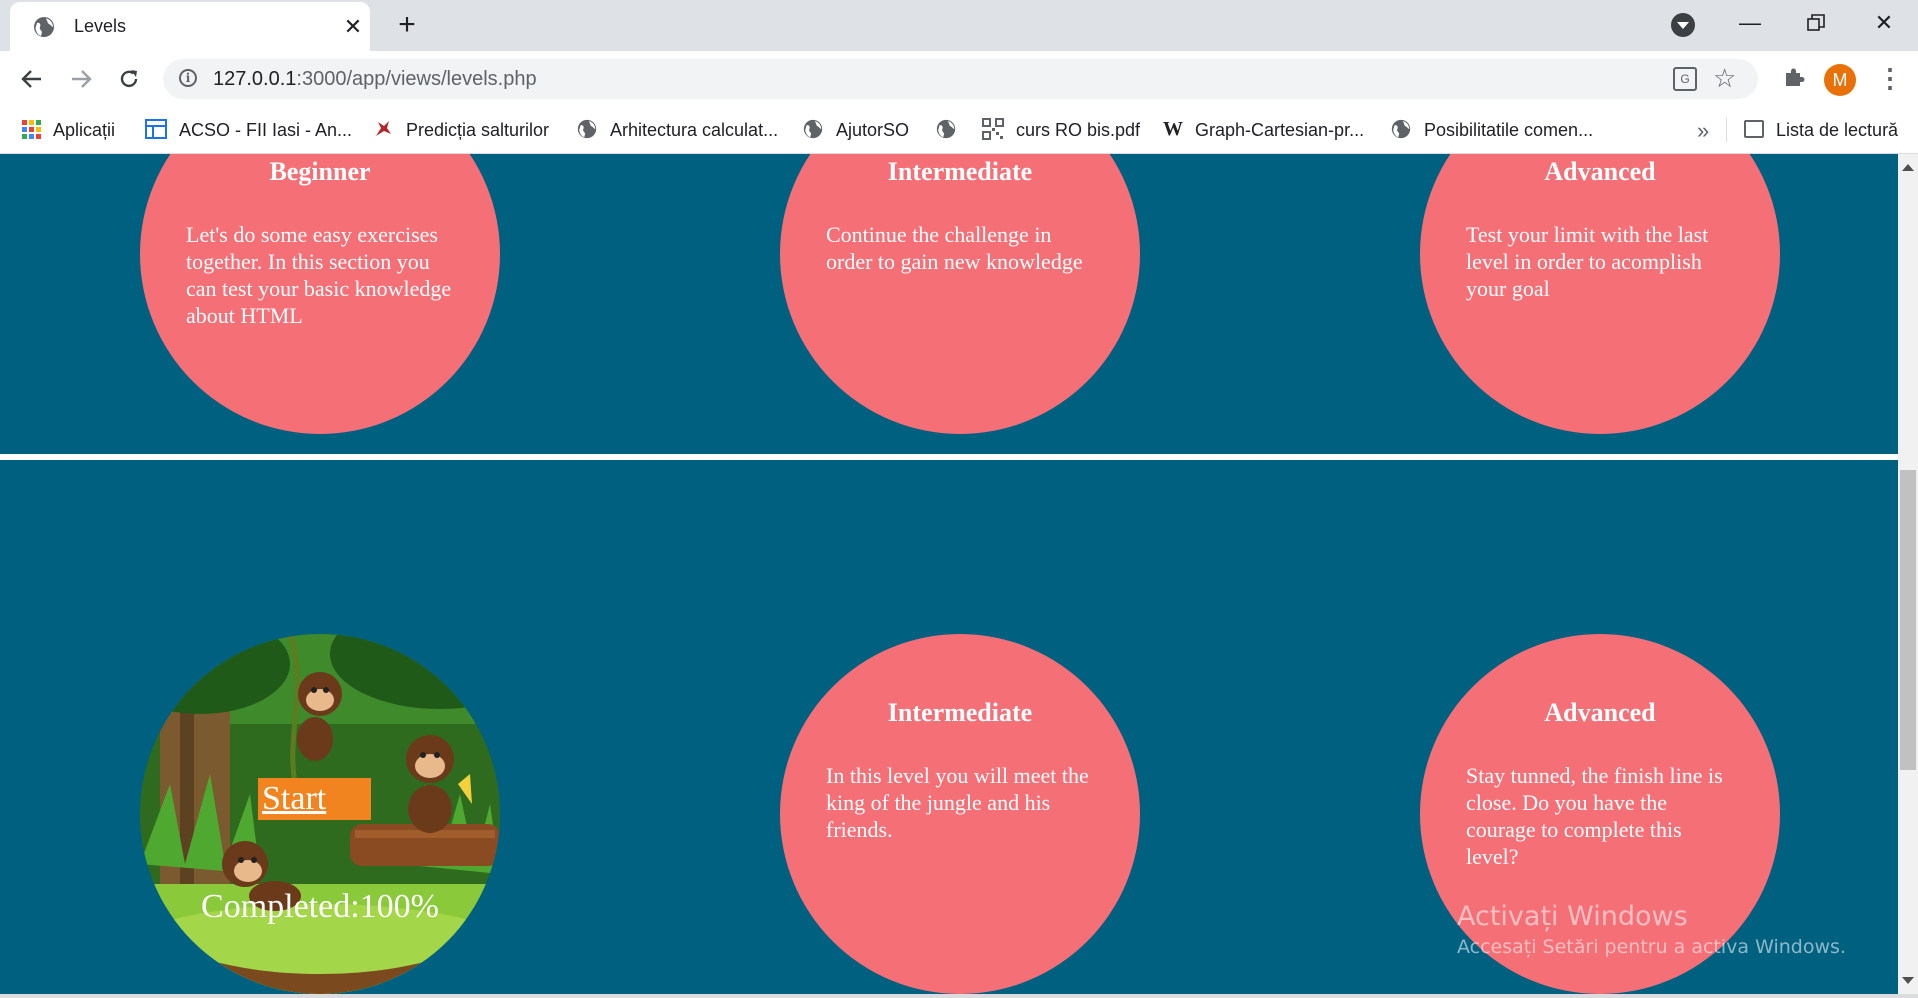 Image resolution: width=1918 pixels, height=998 pixels. Describe the element at coordinates (68, 130) in the screenshot. I see `bookmark-apps: Aplicații` at that location.